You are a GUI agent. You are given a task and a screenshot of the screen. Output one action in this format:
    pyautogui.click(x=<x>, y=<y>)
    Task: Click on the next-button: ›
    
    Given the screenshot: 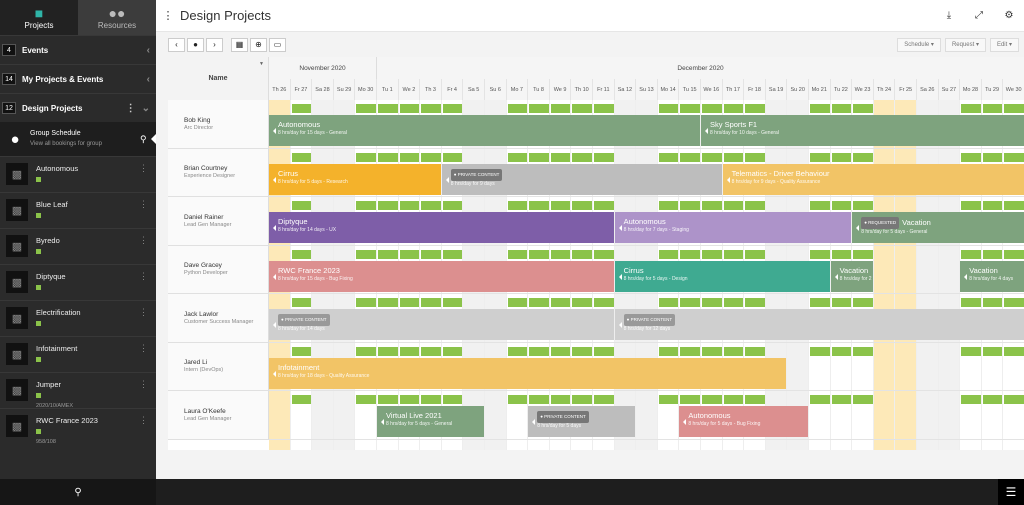 What is the action you would take?
    pyautogui.click(x=214, y=44)
    